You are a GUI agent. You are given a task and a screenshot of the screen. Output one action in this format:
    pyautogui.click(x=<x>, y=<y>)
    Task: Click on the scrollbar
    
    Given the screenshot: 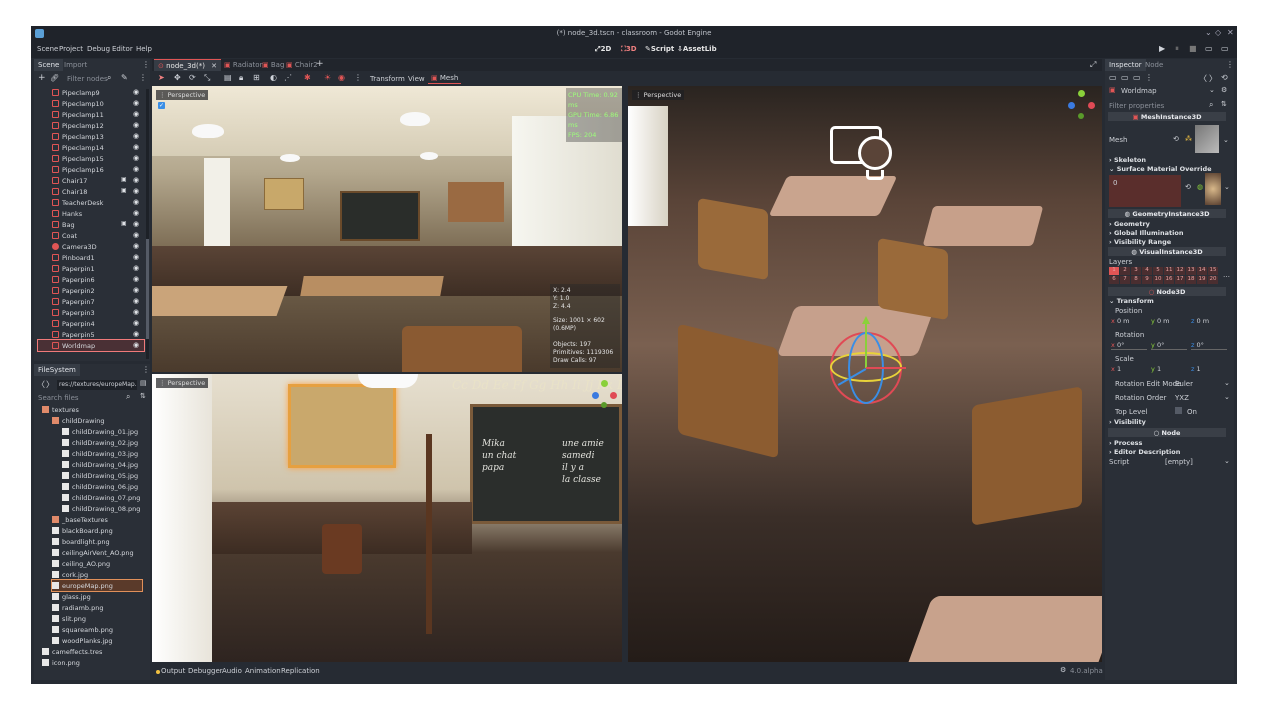 What is the action you would take?
    pyautogui.click(x=147, y=224)
    